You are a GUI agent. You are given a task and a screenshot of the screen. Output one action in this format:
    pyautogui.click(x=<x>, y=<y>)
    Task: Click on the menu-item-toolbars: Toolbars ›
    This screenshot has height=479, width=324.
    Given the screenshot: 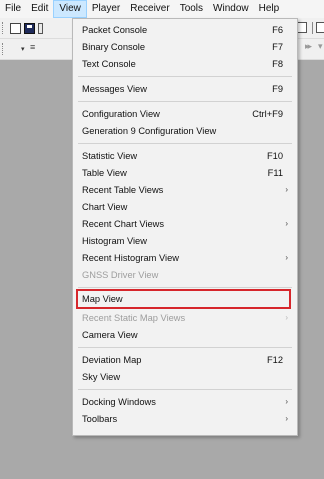 What is the action you would take?
    pyautogui.click(x=185, y=419)
    